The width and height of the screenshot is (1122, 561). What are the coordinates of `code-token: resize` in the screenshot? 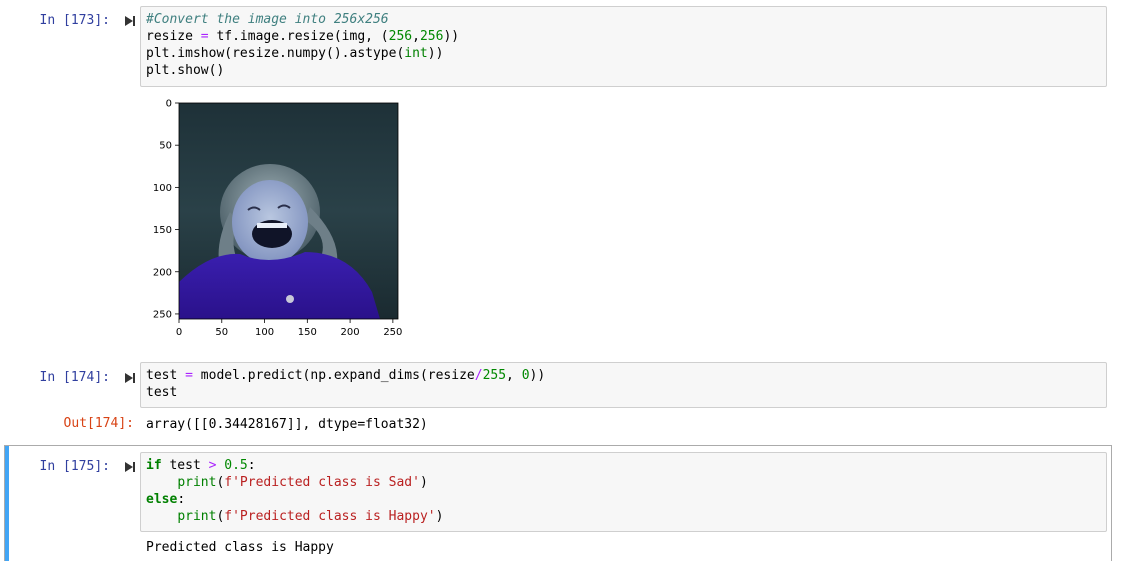 It's located at (173, 36).